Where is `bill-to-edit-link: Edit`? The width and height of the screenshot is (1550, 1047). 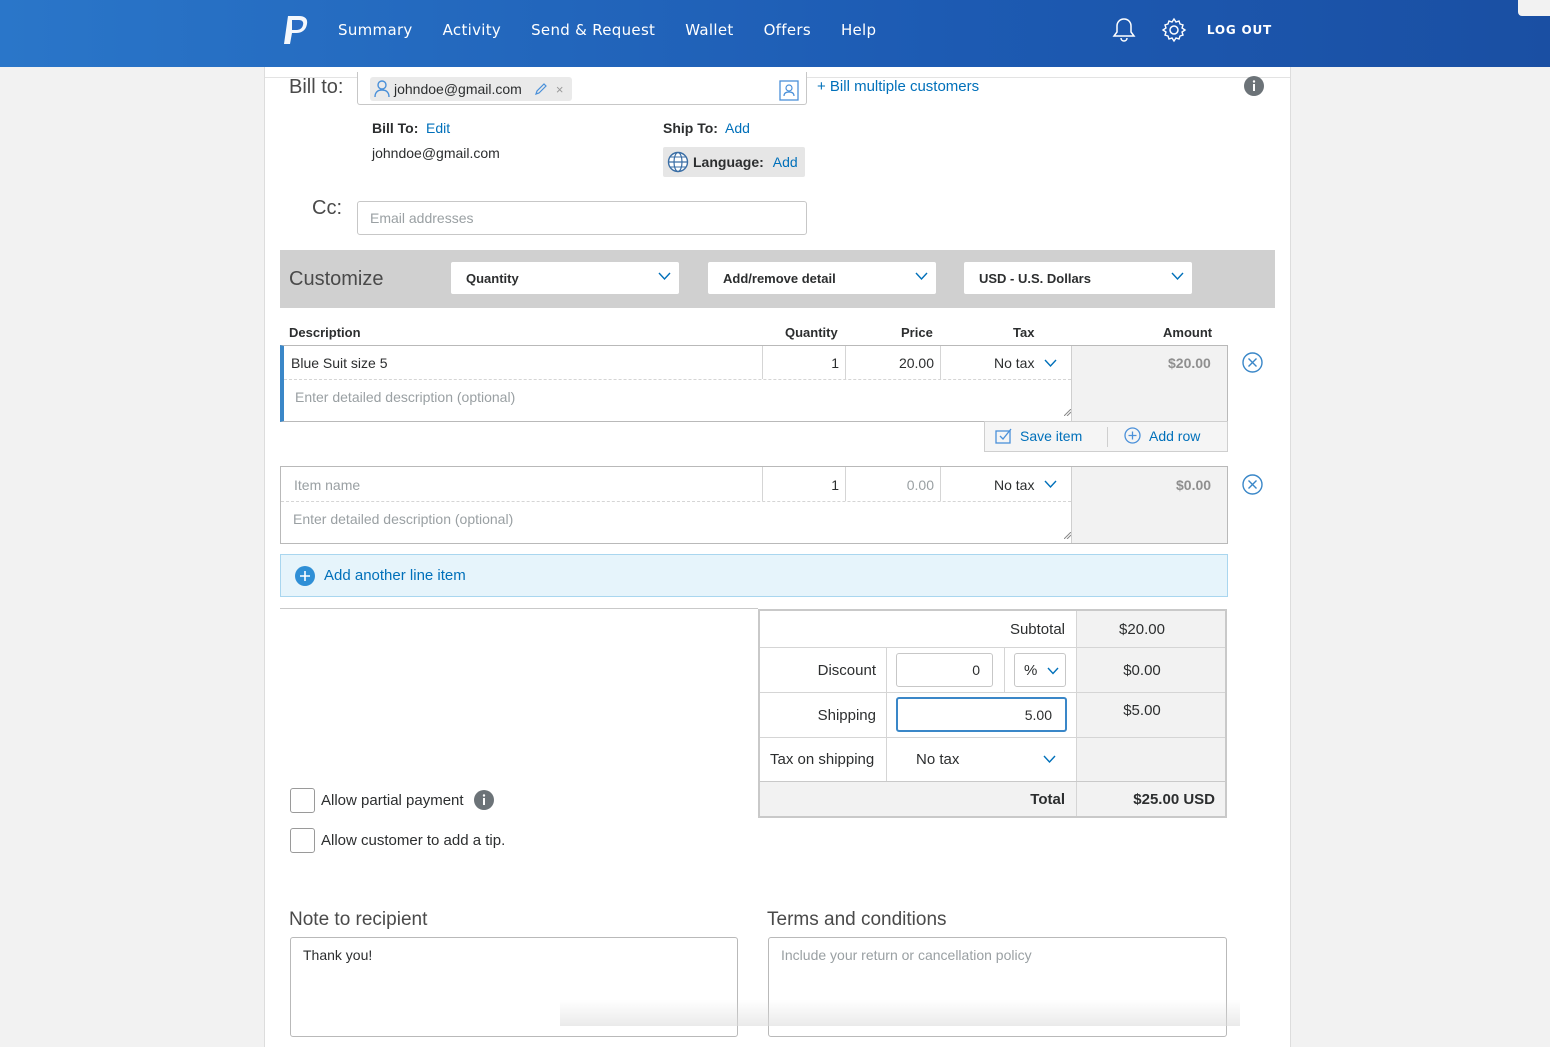
bill-to-edit-link: Edit is located at coordinates (438, 128).